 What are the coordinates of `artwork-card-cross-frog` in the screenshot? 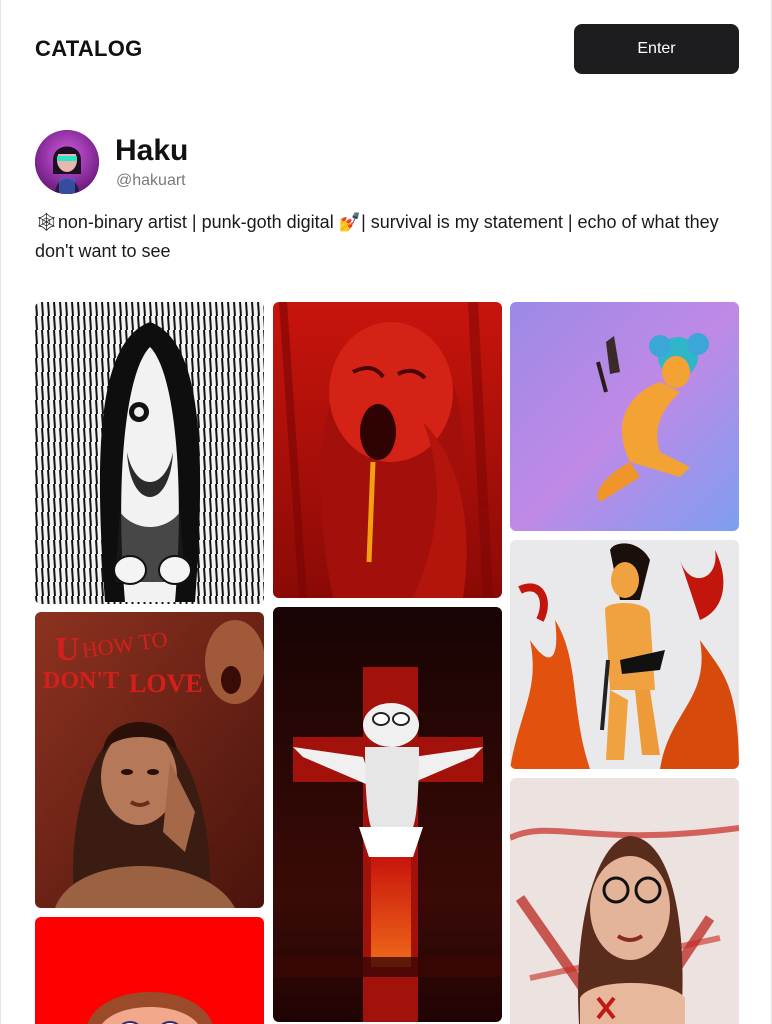 It's located at (387, 814).